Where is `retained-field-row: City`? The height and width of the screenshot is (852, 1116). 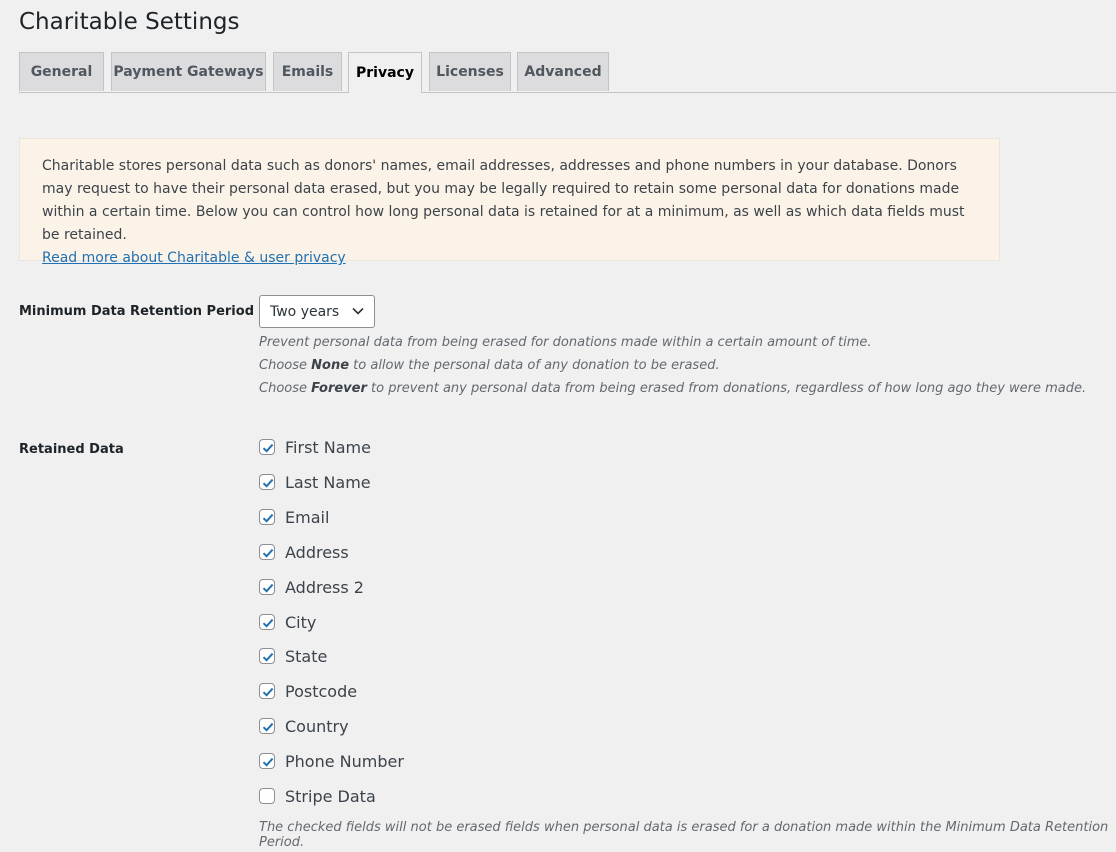
retained-field-row: City is located at coordinates (287, 622).